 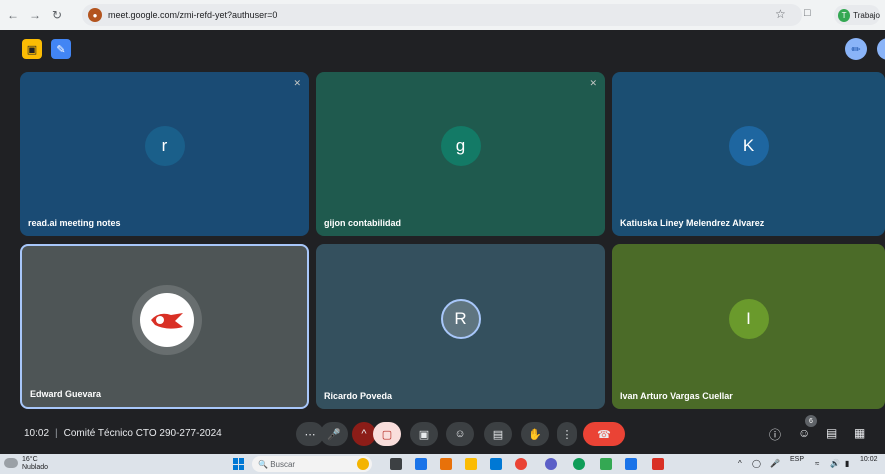 I want to click on people-icon: ☺, so click(x=804, y=433).